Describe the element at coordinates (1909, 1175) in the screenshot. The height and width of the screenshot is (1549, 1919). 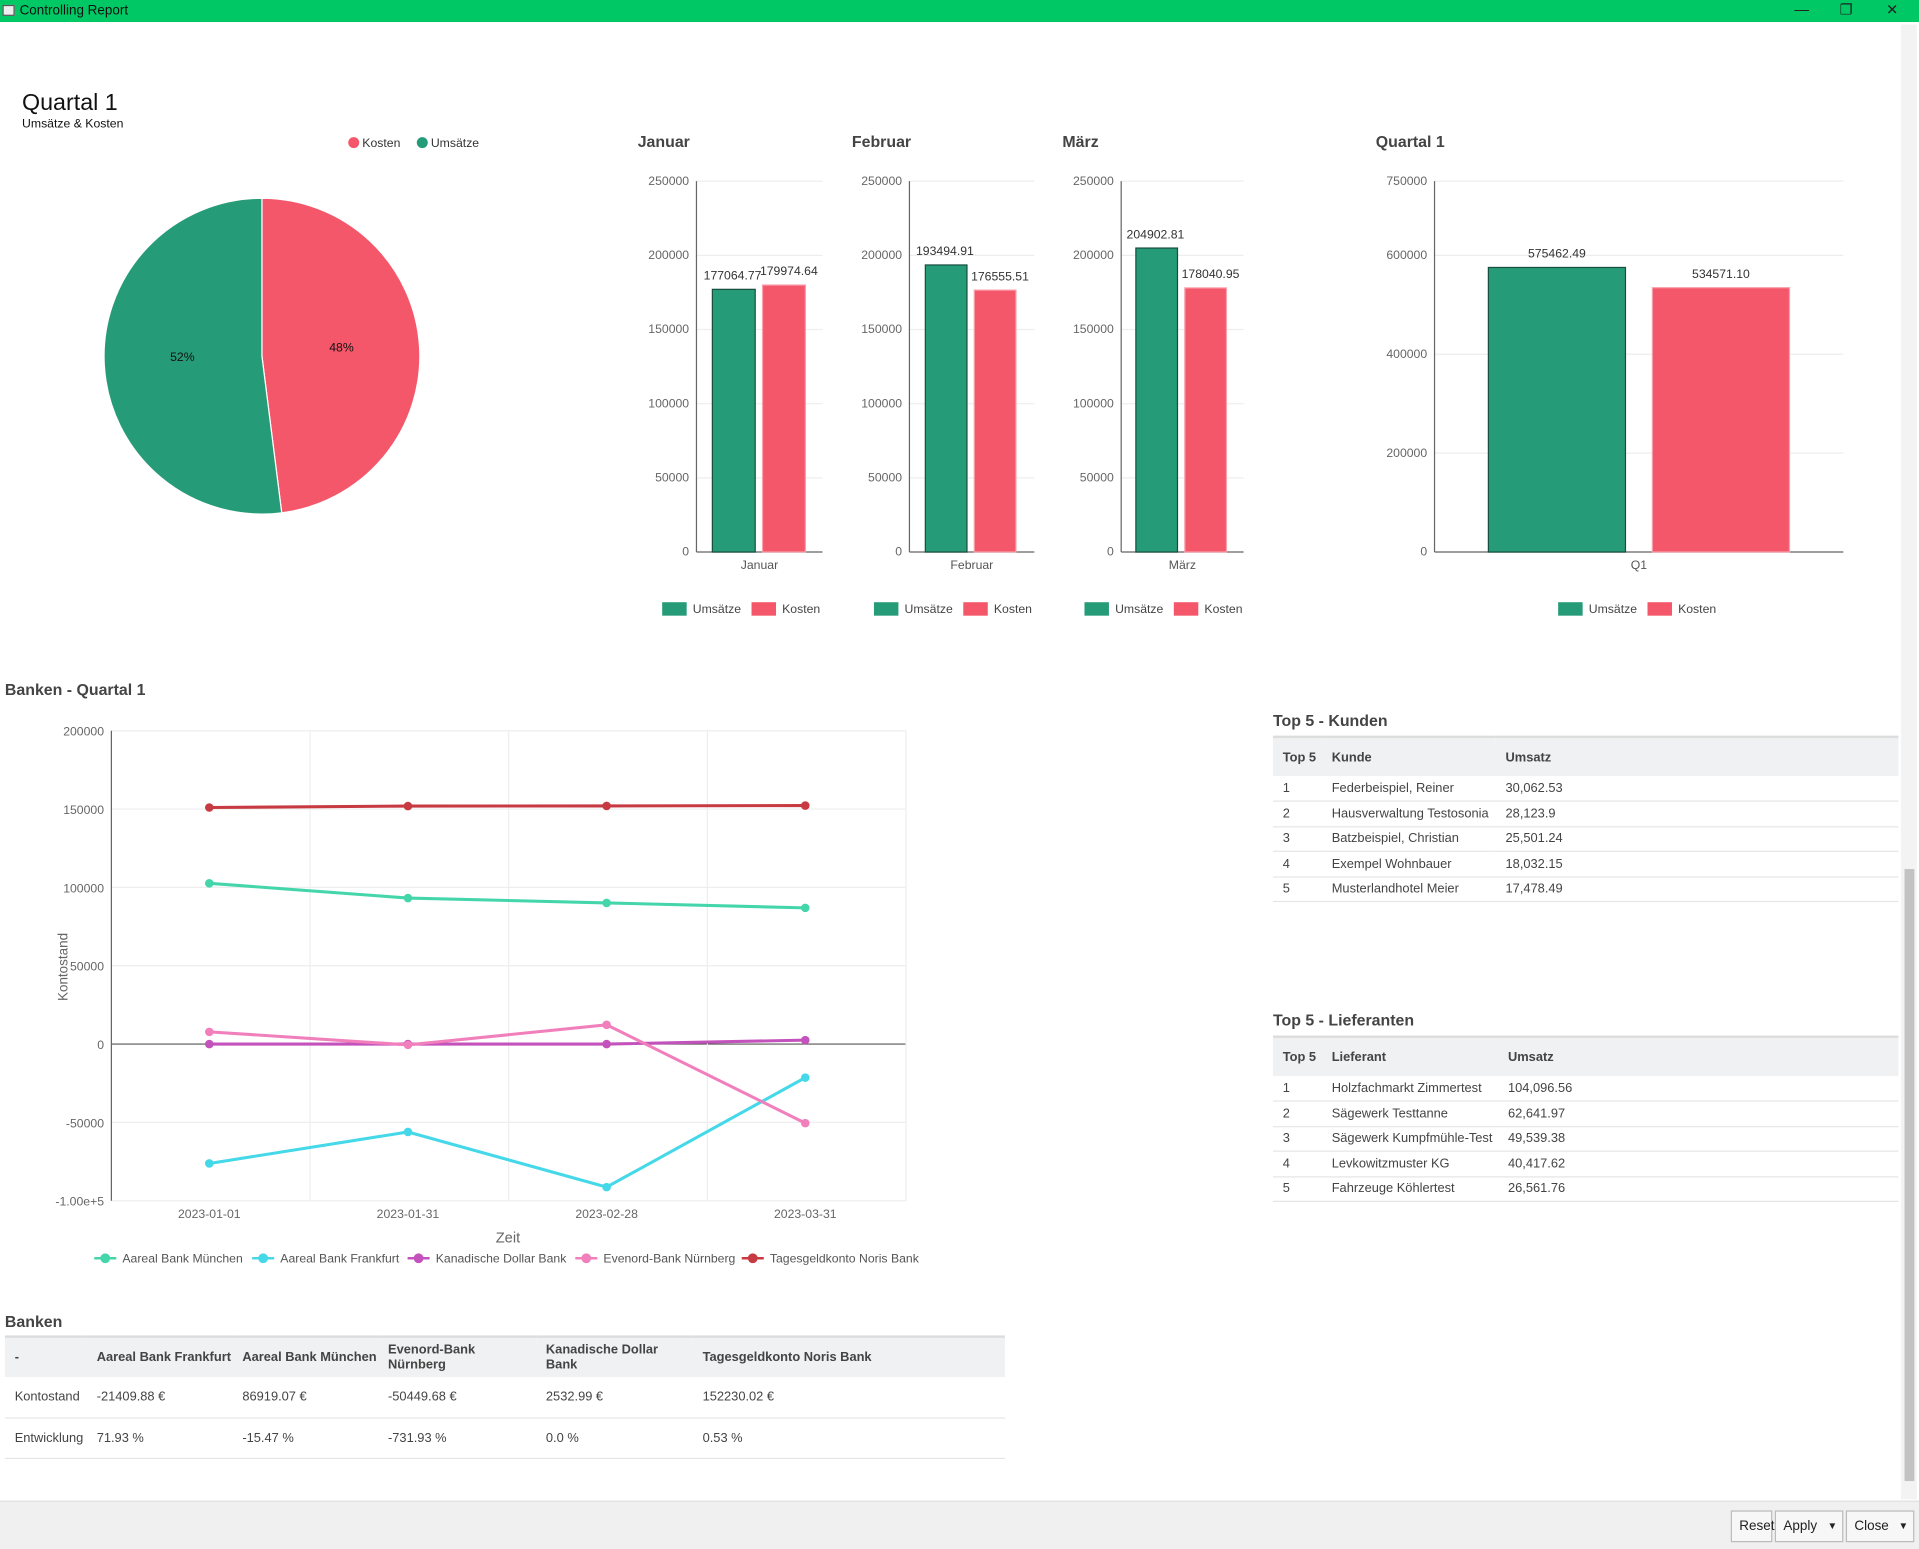
I see `scrollbar-thumb` at that location.